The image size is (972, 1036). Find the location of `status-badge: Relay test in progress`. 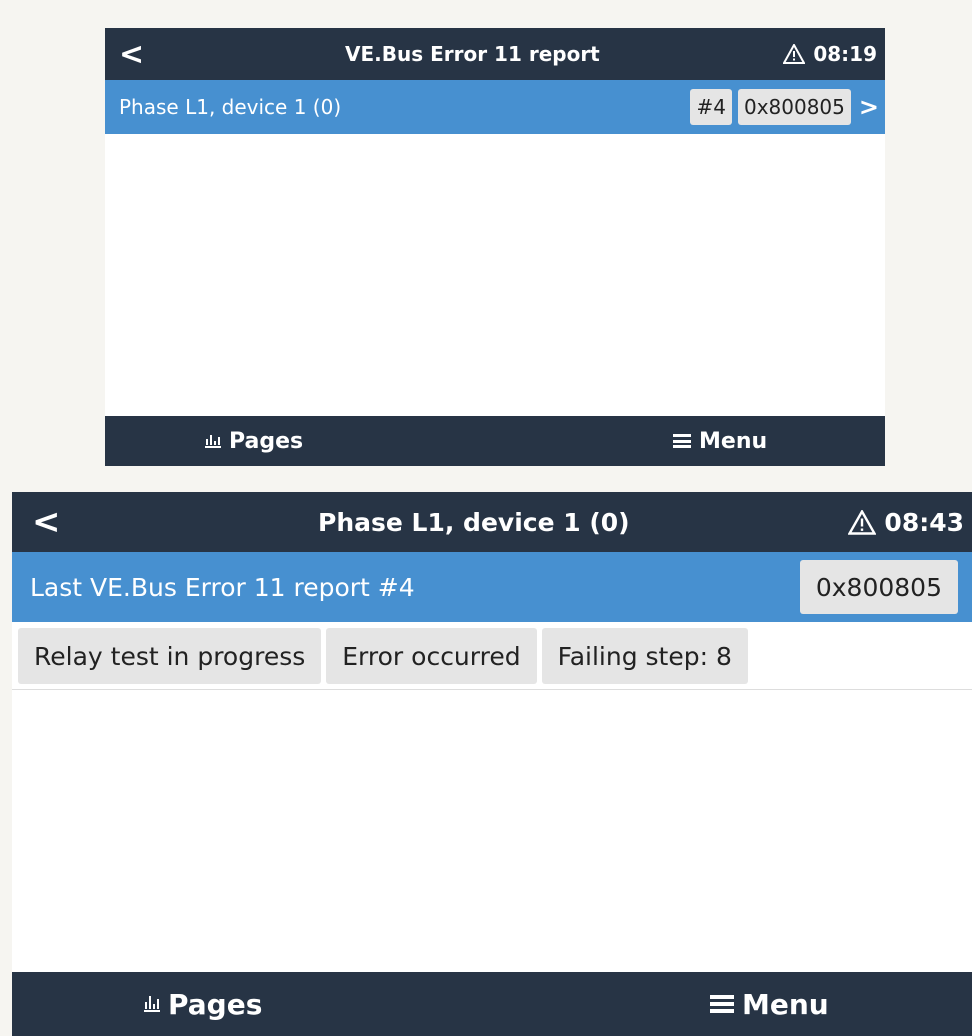

status-badge: Relay test in progress is located at coordinates (170, 656).